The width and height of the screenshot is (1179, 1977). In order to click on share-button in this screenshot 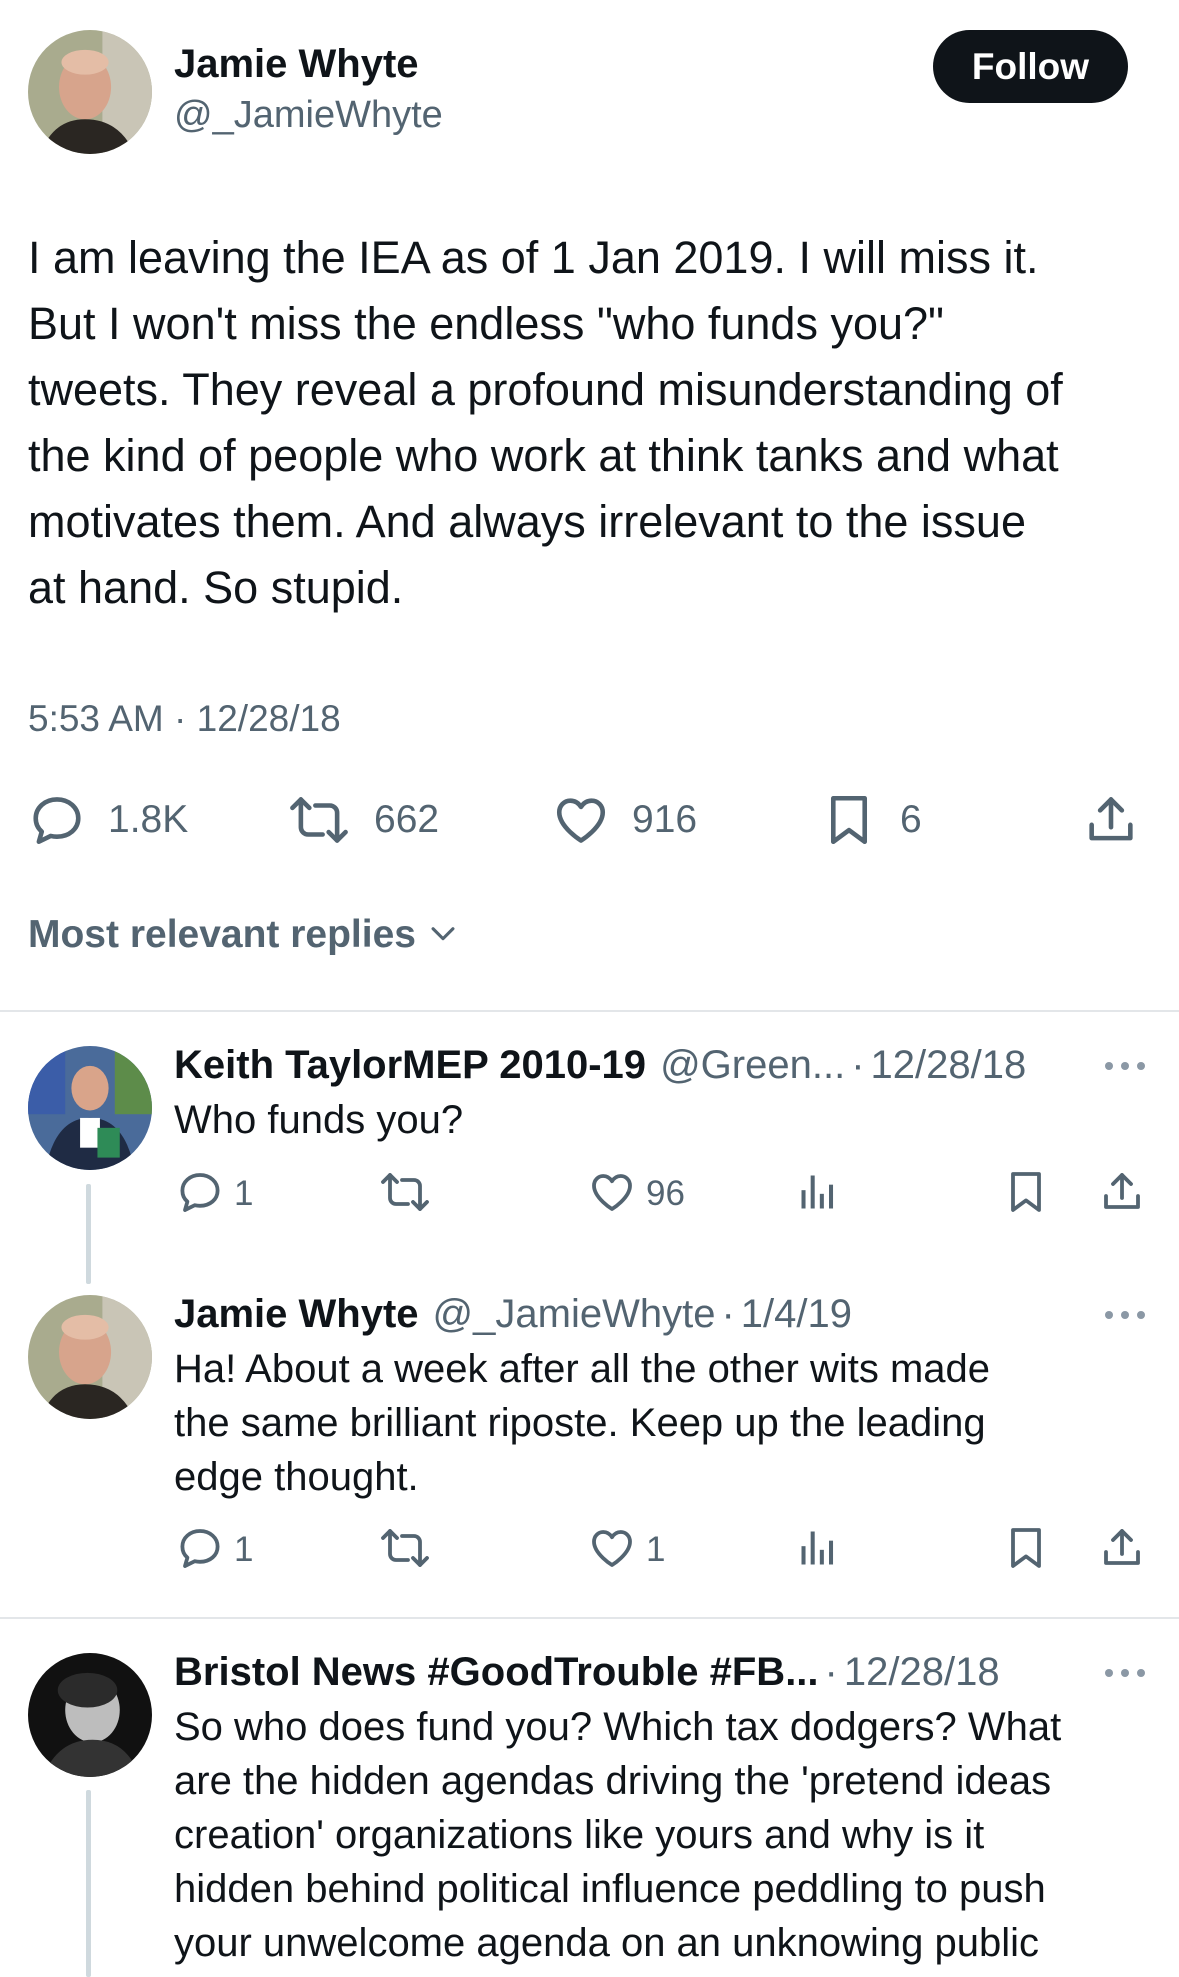, I will do `click(1111, 820)`.